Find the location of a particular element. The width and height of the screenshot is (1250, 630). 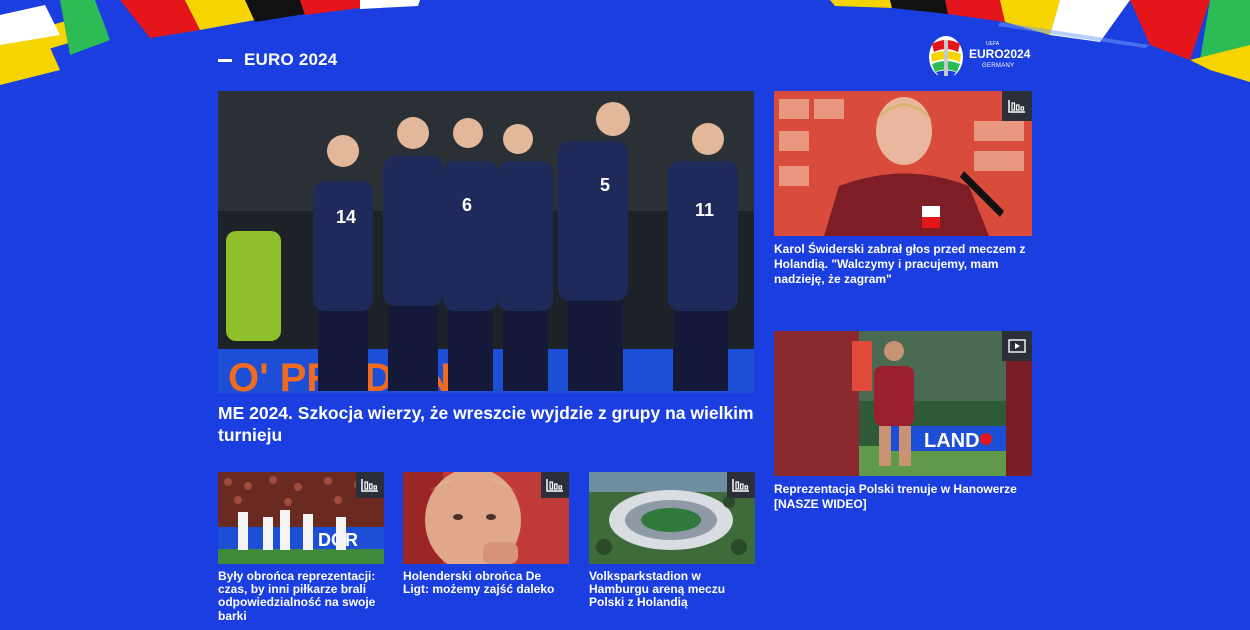

logo-name-text: EURO2024 is located at coordinates (1000, 54).